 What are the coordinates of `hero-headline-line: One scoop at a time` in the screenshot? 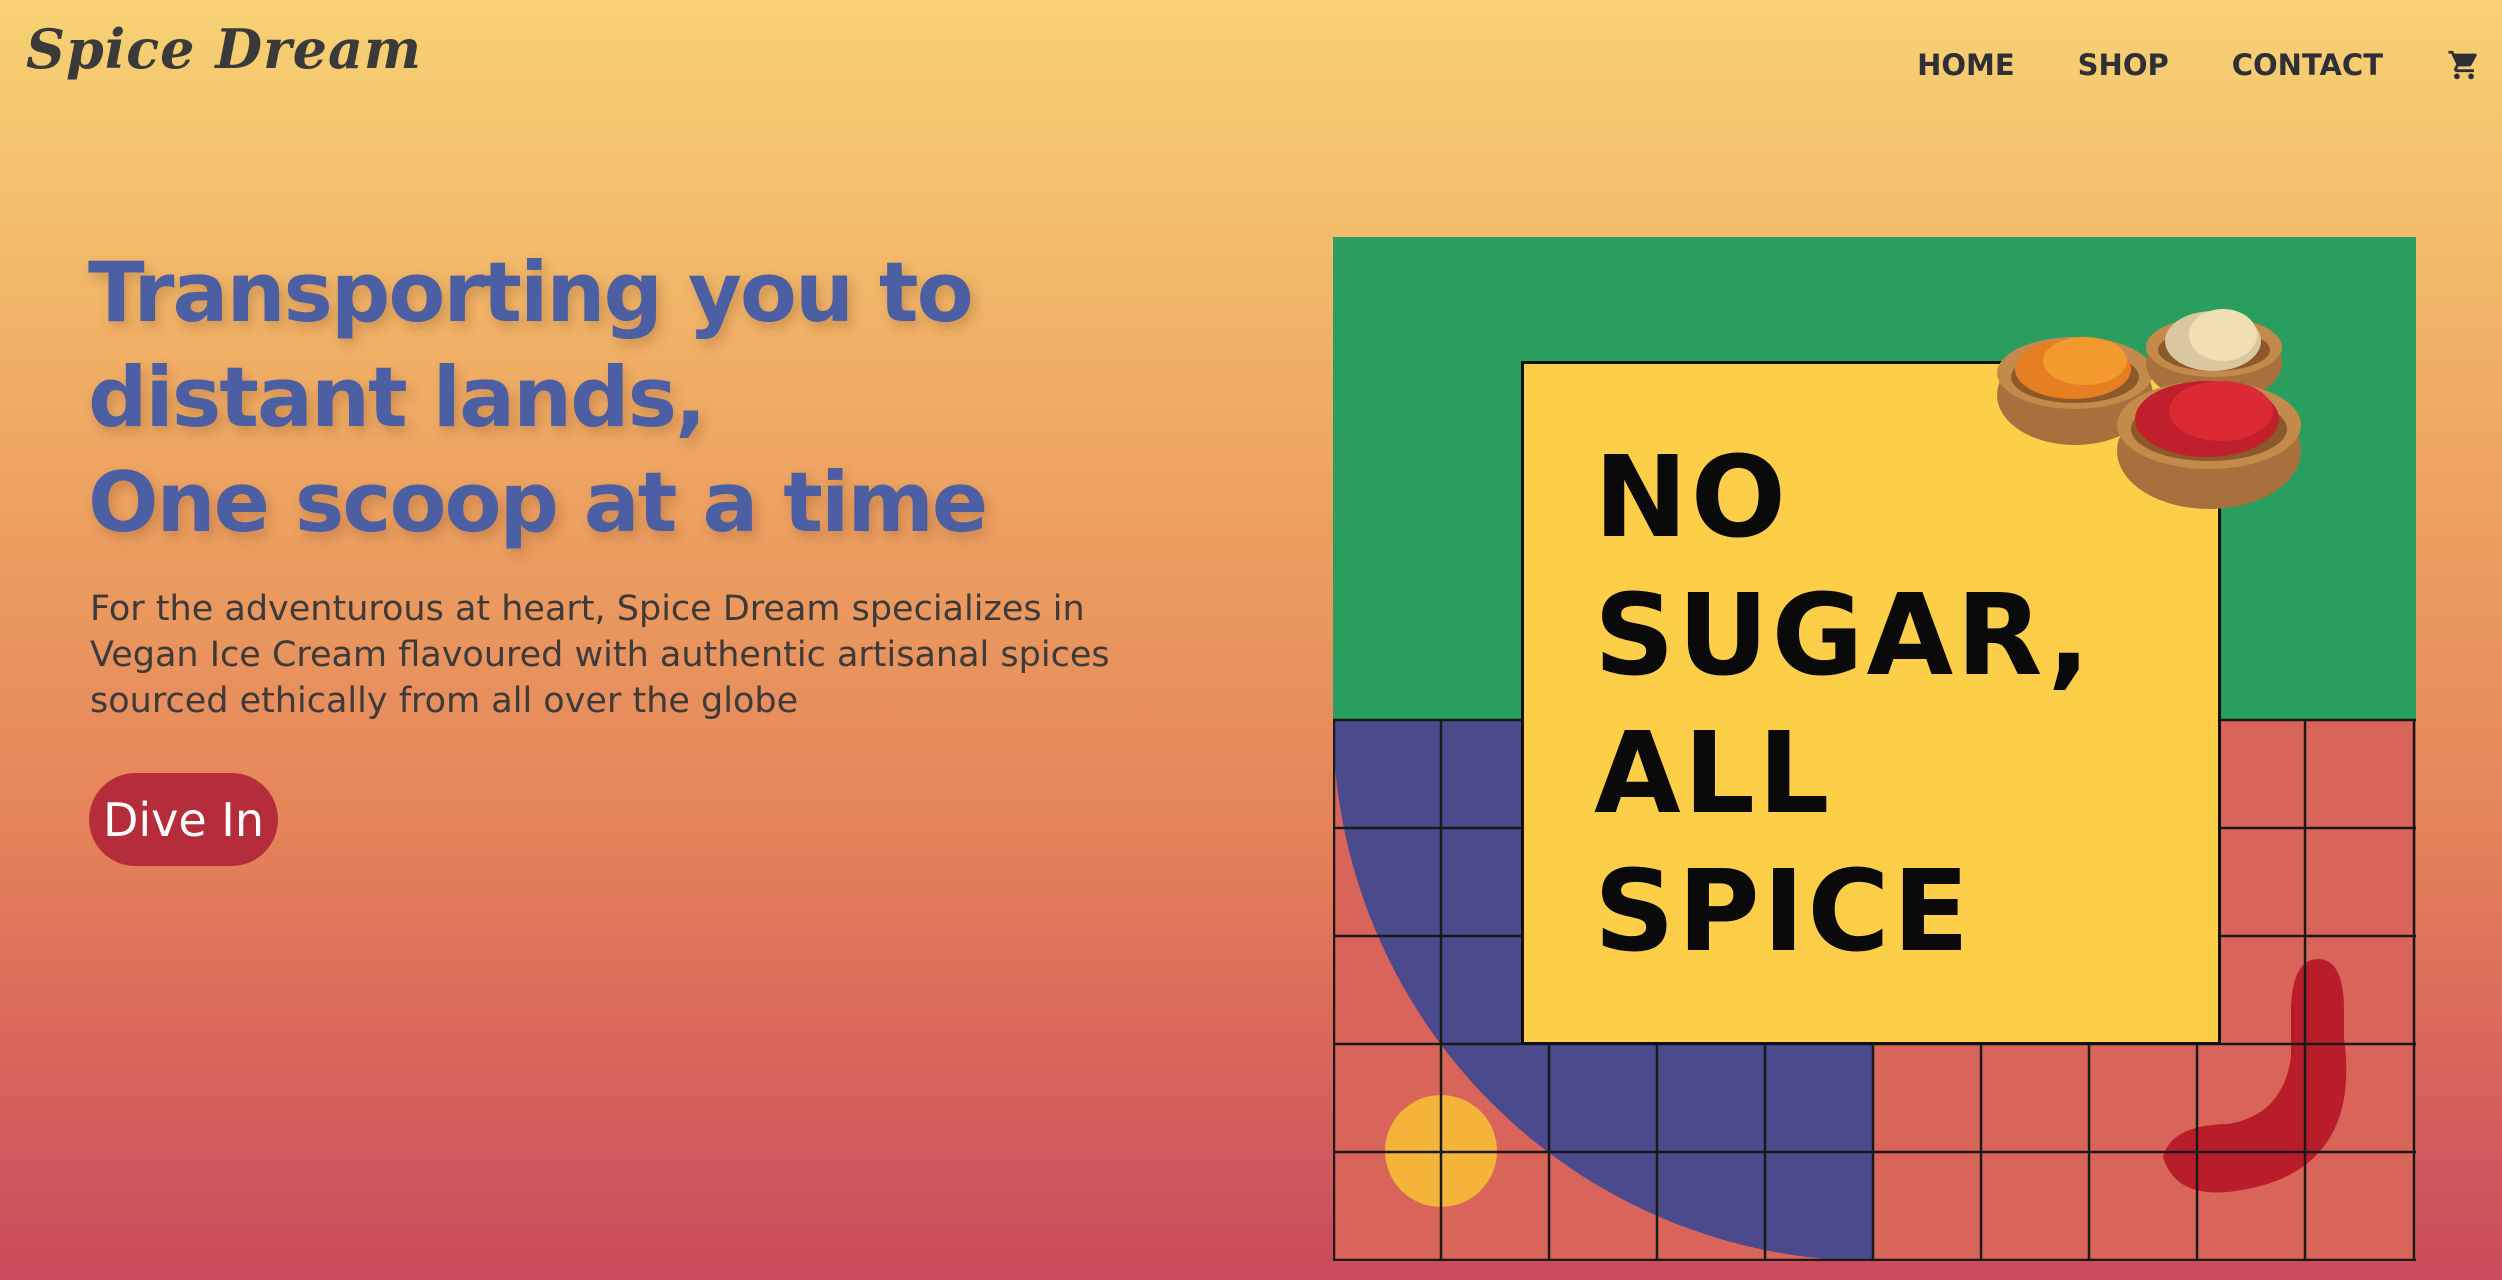 It's located at (538, 502).